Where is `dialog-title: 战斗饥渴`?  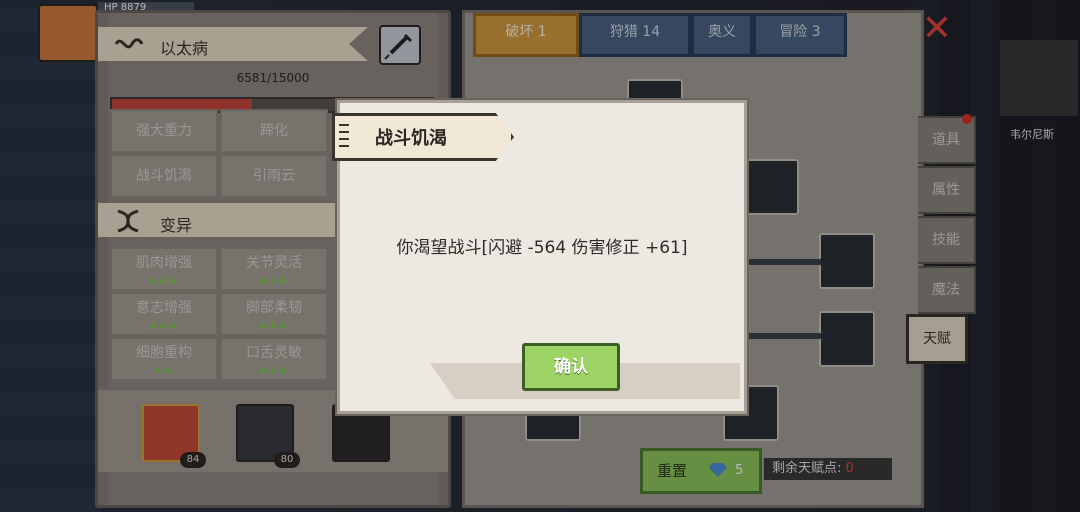 dialog-title: 战斗饥渴 is located at coordinates (411, 138).